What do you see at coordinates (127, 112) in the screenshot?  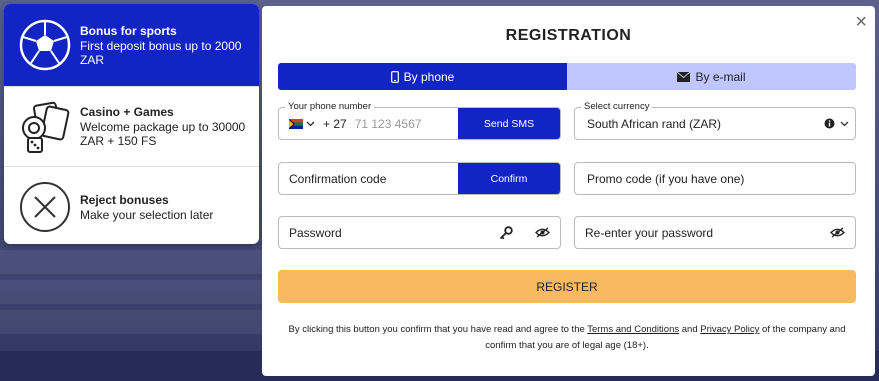 I see `bonus-option-title: Casino + Games` at bounding box center [127, 112].